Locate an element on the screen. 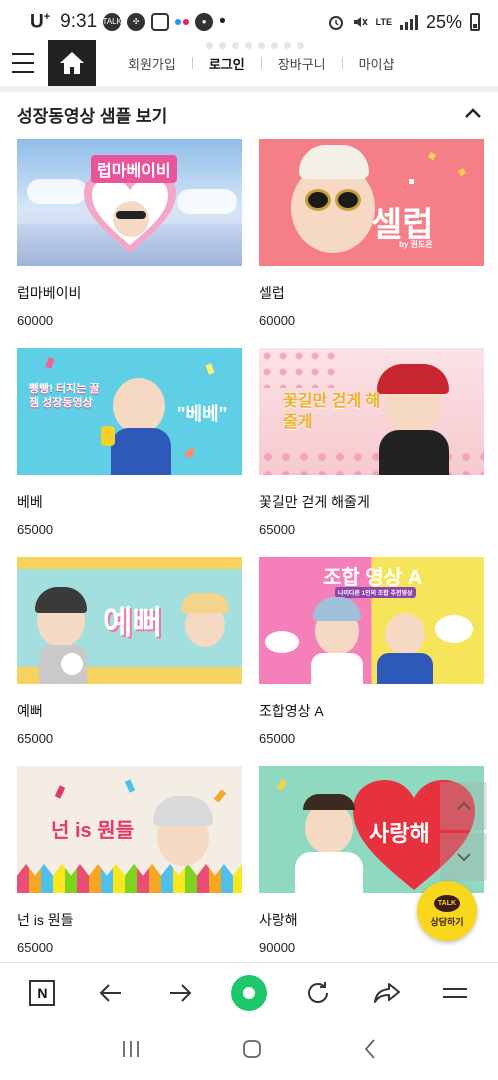 Image resolution: width=498 pixels, height=1080 pixels. product-name: 럽마베이비 is located at coordinates (129, 293).